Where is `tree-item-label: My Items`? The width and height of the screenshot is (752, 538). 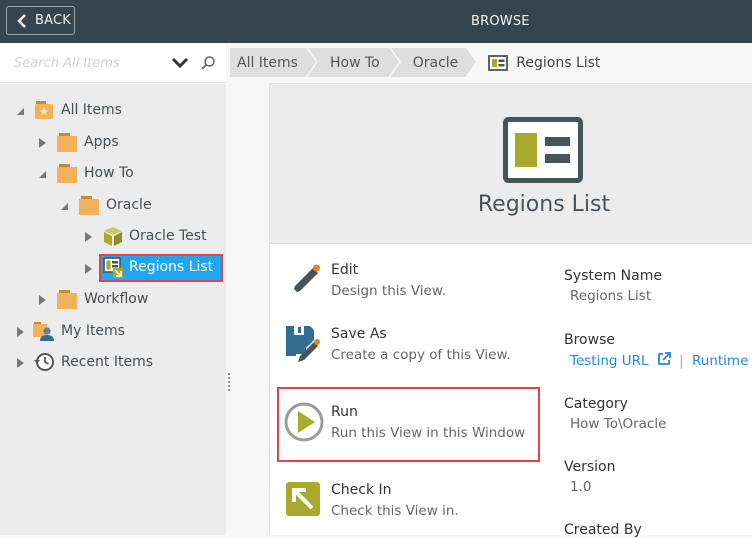
tree-item-label: My Items is located at coordinates (93, 331).